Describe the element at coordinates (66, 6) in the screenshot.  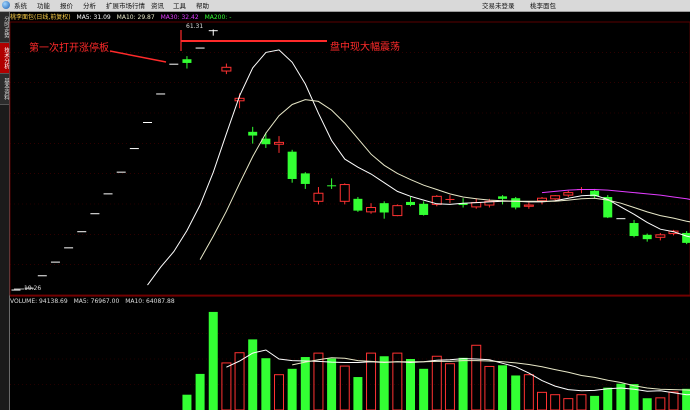
I see `menu-quote: 报价` at that location.